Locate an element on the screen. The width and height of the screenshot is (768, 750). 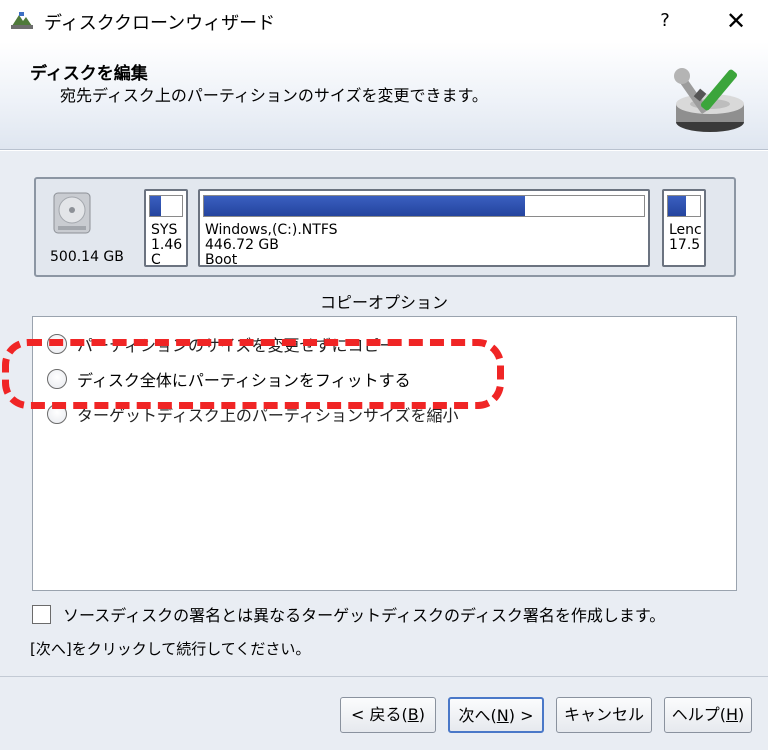
back-button: < 戻る(B) is located at coordinates (388, 715).